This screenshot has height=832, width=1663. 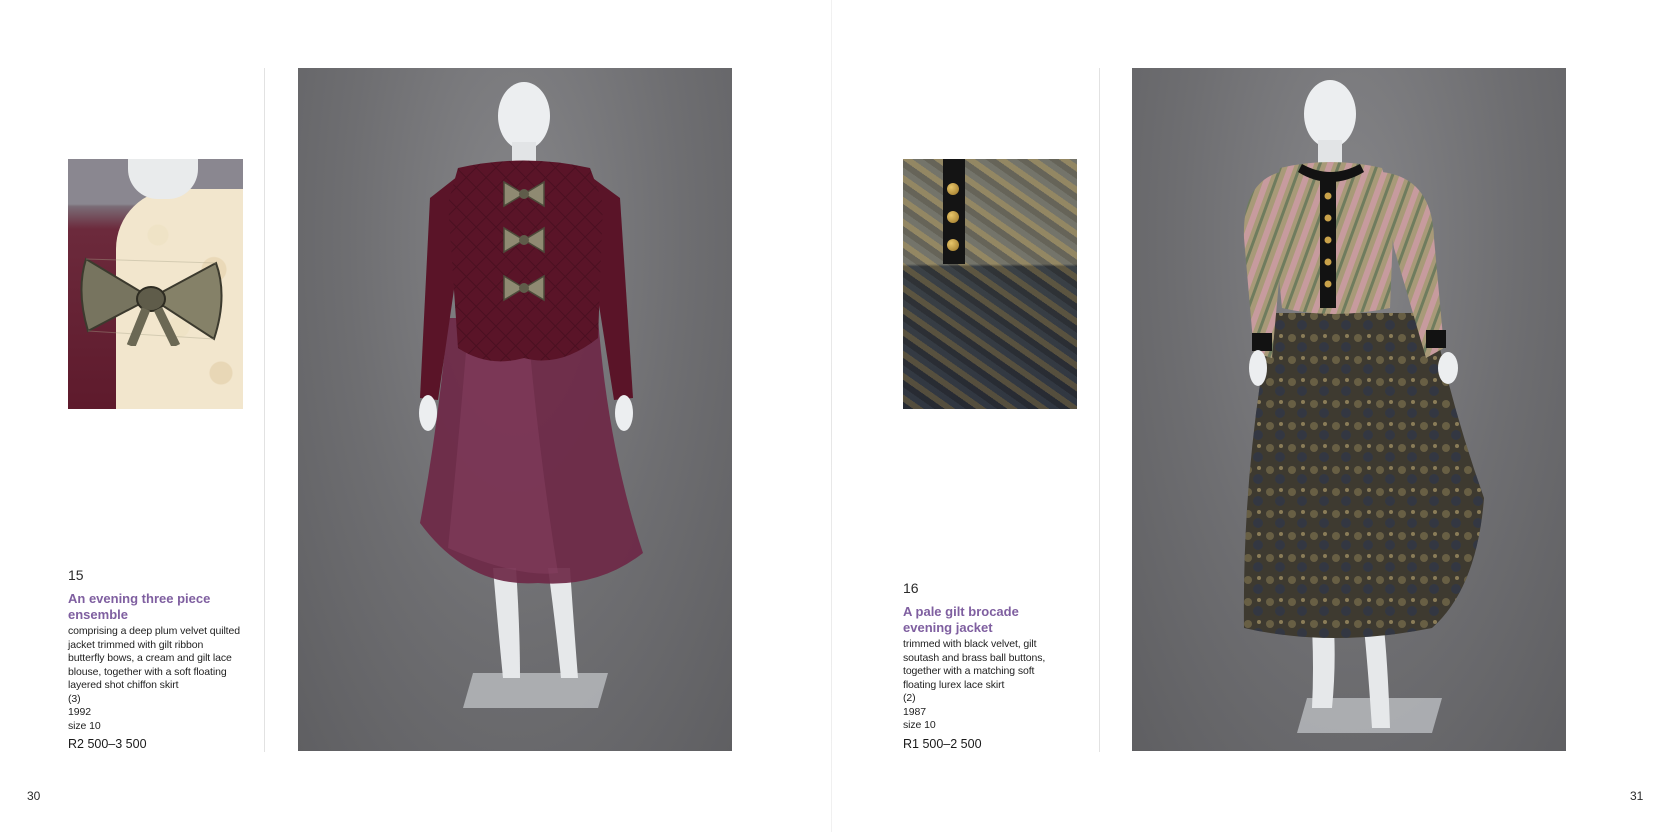 I want to click on detail-photo-bow, so click(x=155, y=284).